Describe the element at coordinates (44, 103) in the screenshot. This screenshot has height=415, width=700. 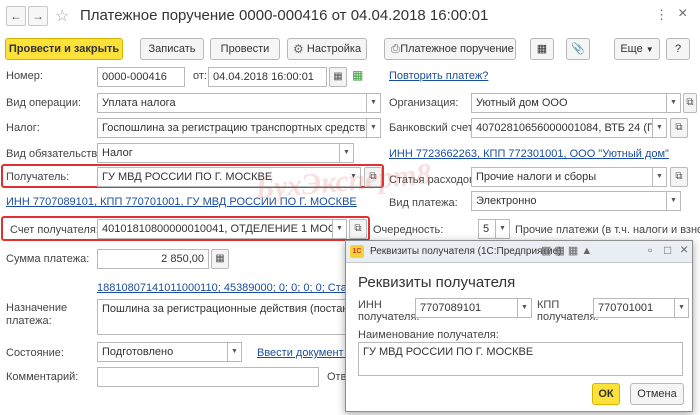
I see `operation-label: Вид операции:` at that location.